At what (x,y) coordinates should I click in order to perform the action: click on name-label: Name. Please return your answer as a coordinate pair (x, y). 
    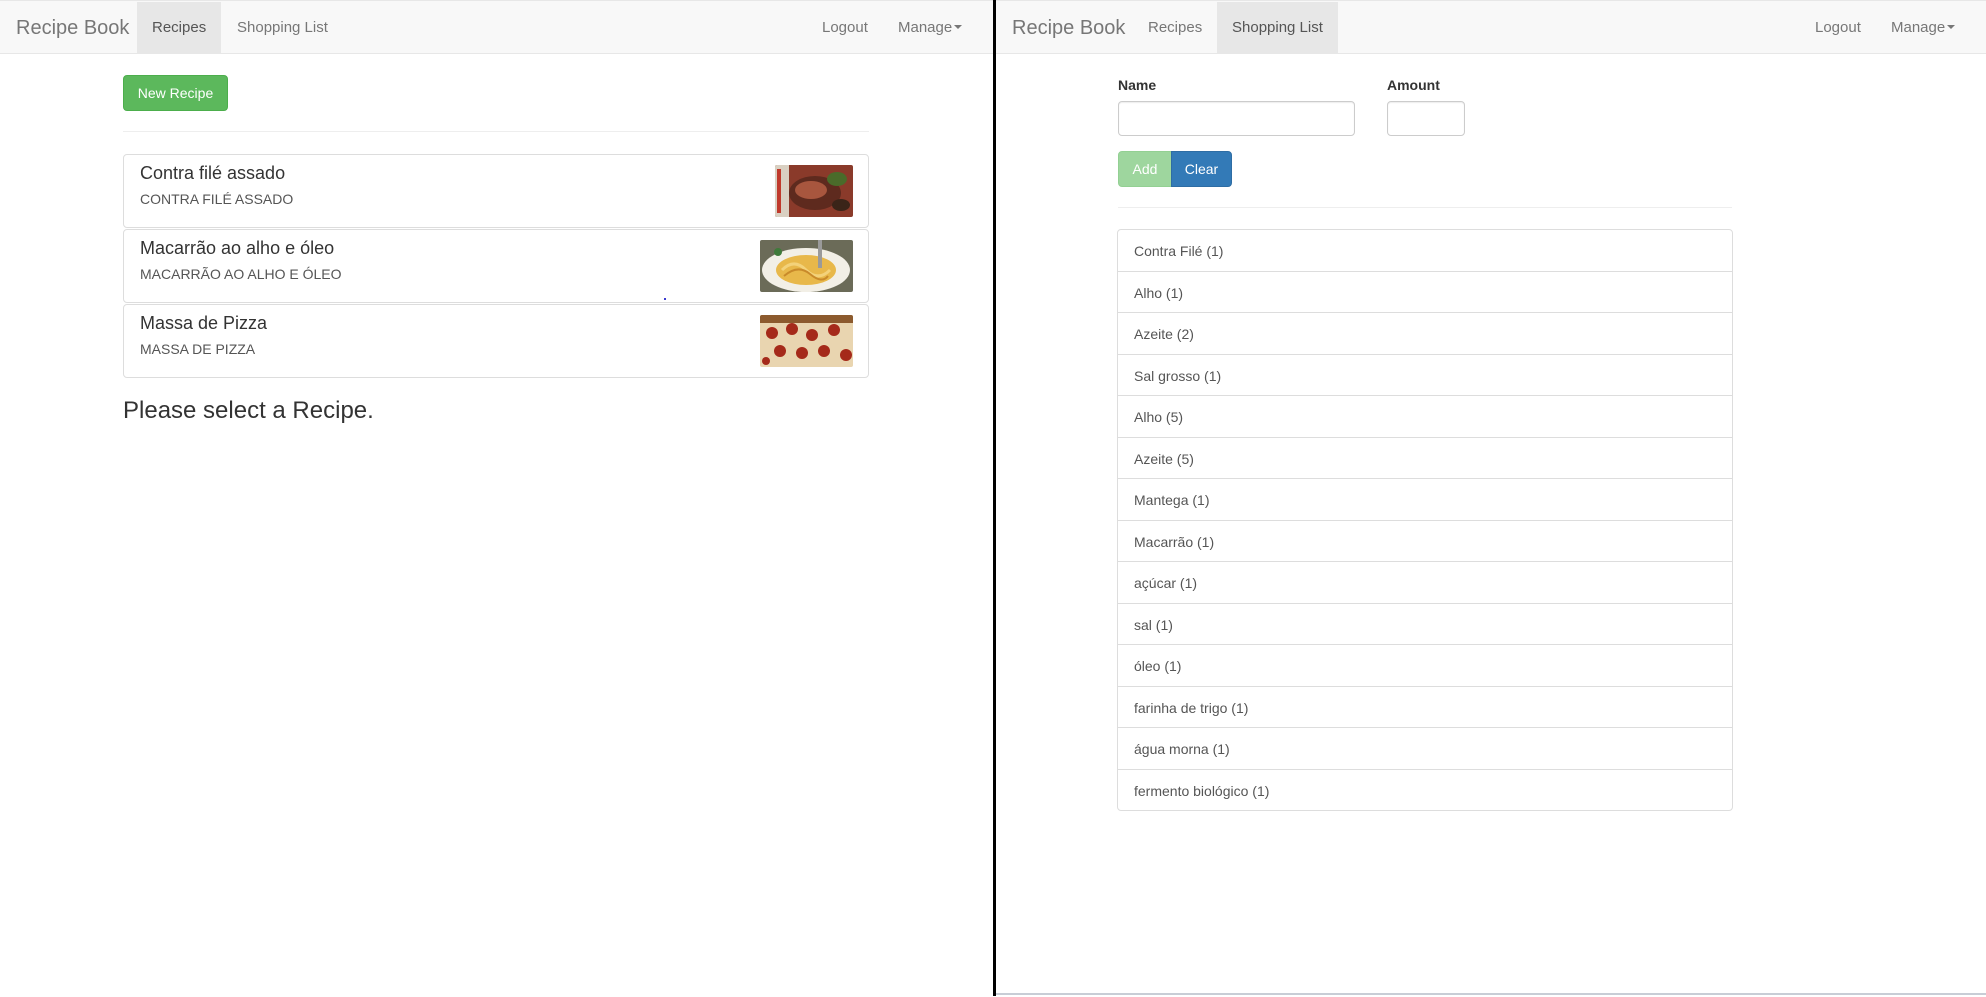
    Looking at the image, I should click on (1137, 85).